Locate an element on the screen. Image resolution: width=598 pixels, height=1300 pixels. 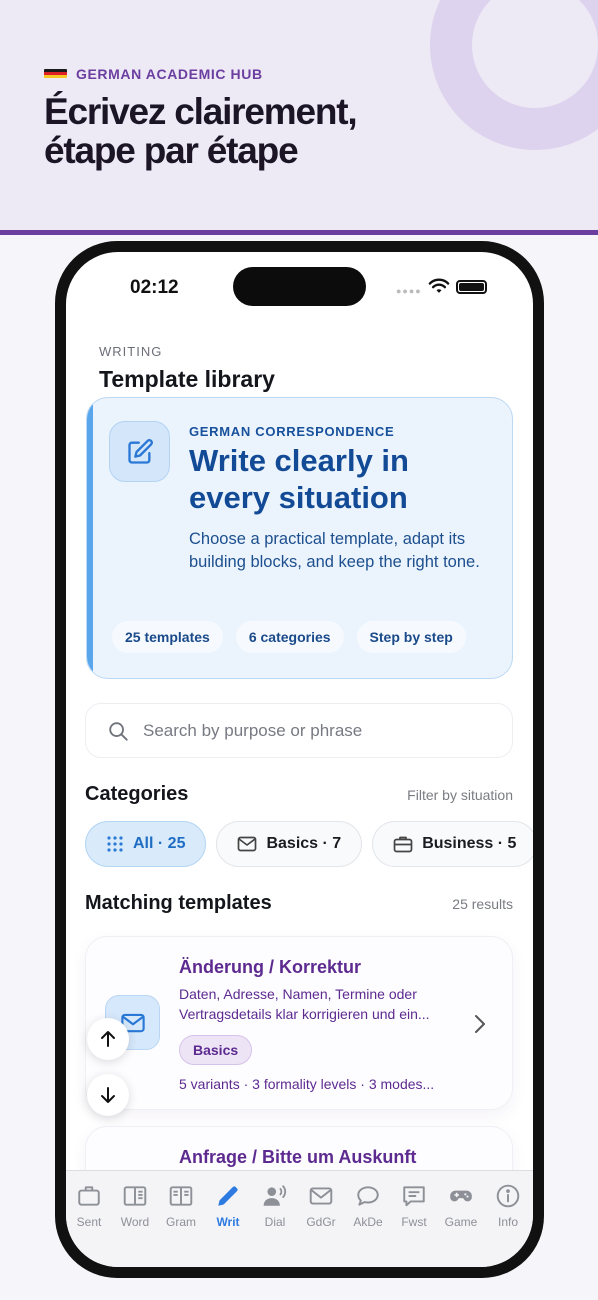
search-bar is located at coordinates (299, 730).